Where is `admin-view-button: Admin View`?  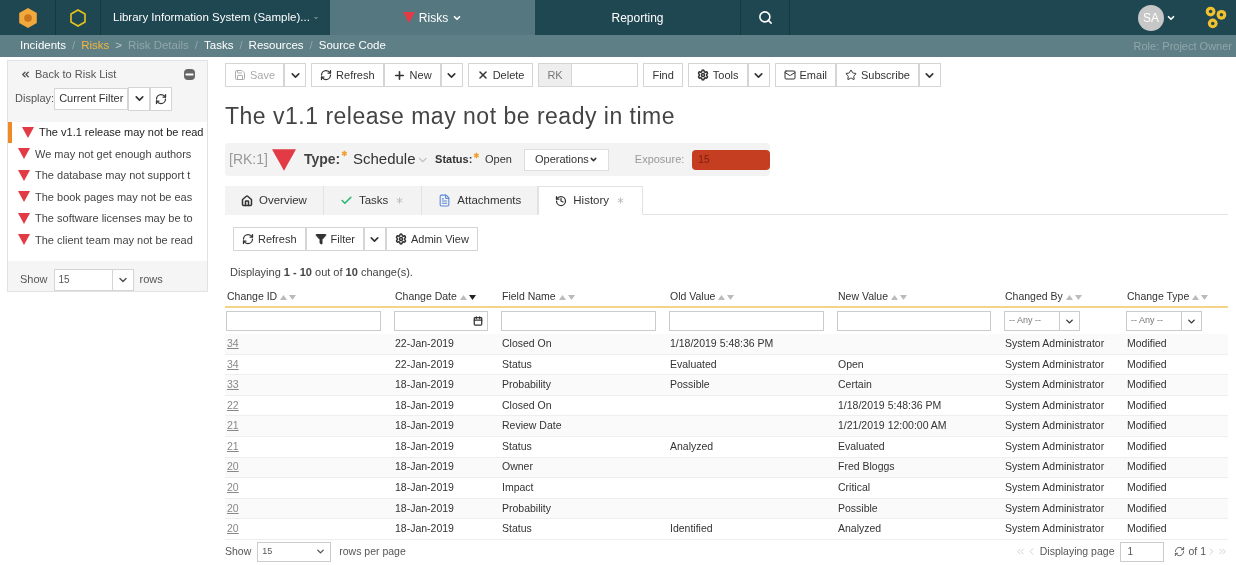 admin-view-button: Admin View is located at coordinates (432, 239).